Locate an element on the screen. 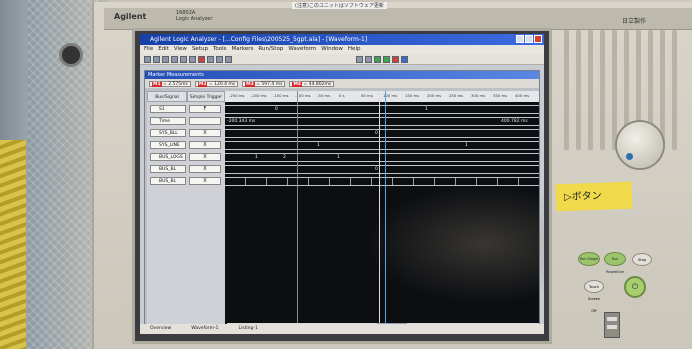  waveform-row: 1 2 1 is located at coordinates (382, 157).